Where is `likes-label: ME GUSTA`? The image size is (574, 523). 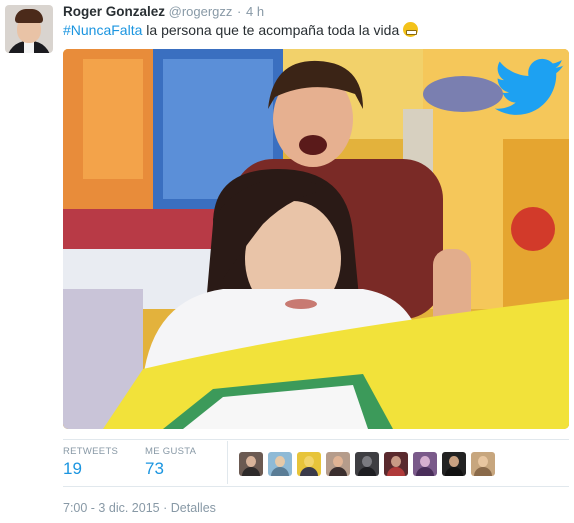
likes-label: ME GUSTA is located at coordinates (171, 451).